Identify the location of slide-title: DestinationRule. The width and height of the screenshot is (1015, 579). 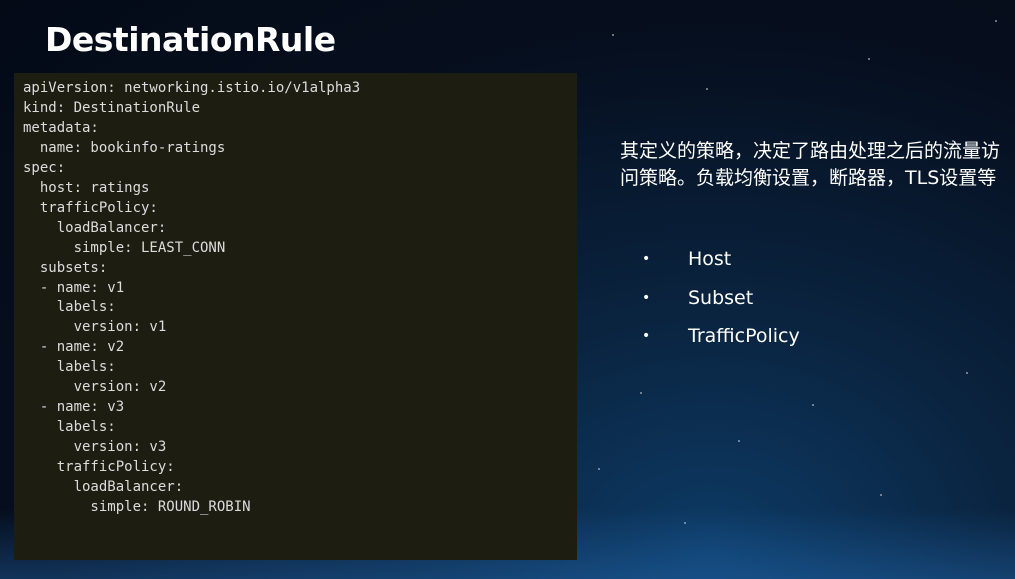
(190, 39).